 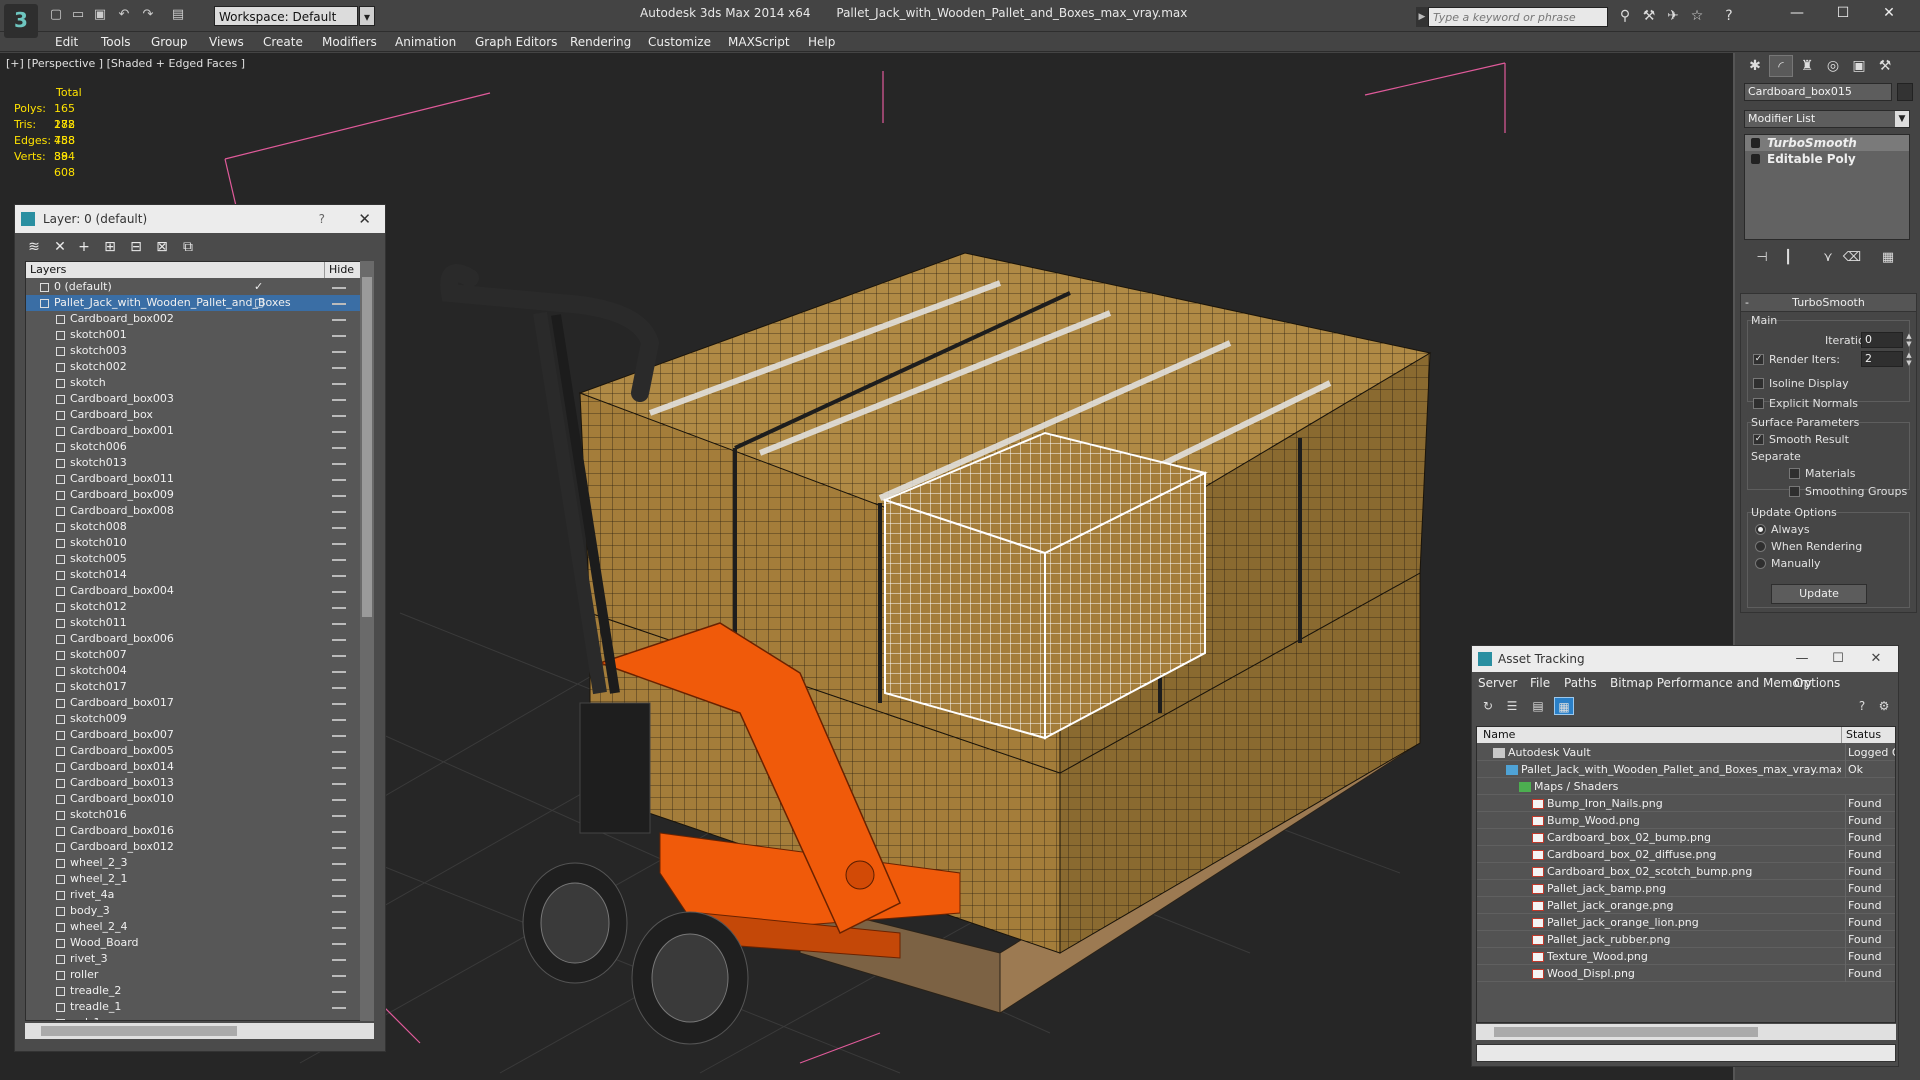 What do you see at coordinates (1862, 706) in the screenshot?
I see `help-icon: ?` at bounding box center [1862, 706].